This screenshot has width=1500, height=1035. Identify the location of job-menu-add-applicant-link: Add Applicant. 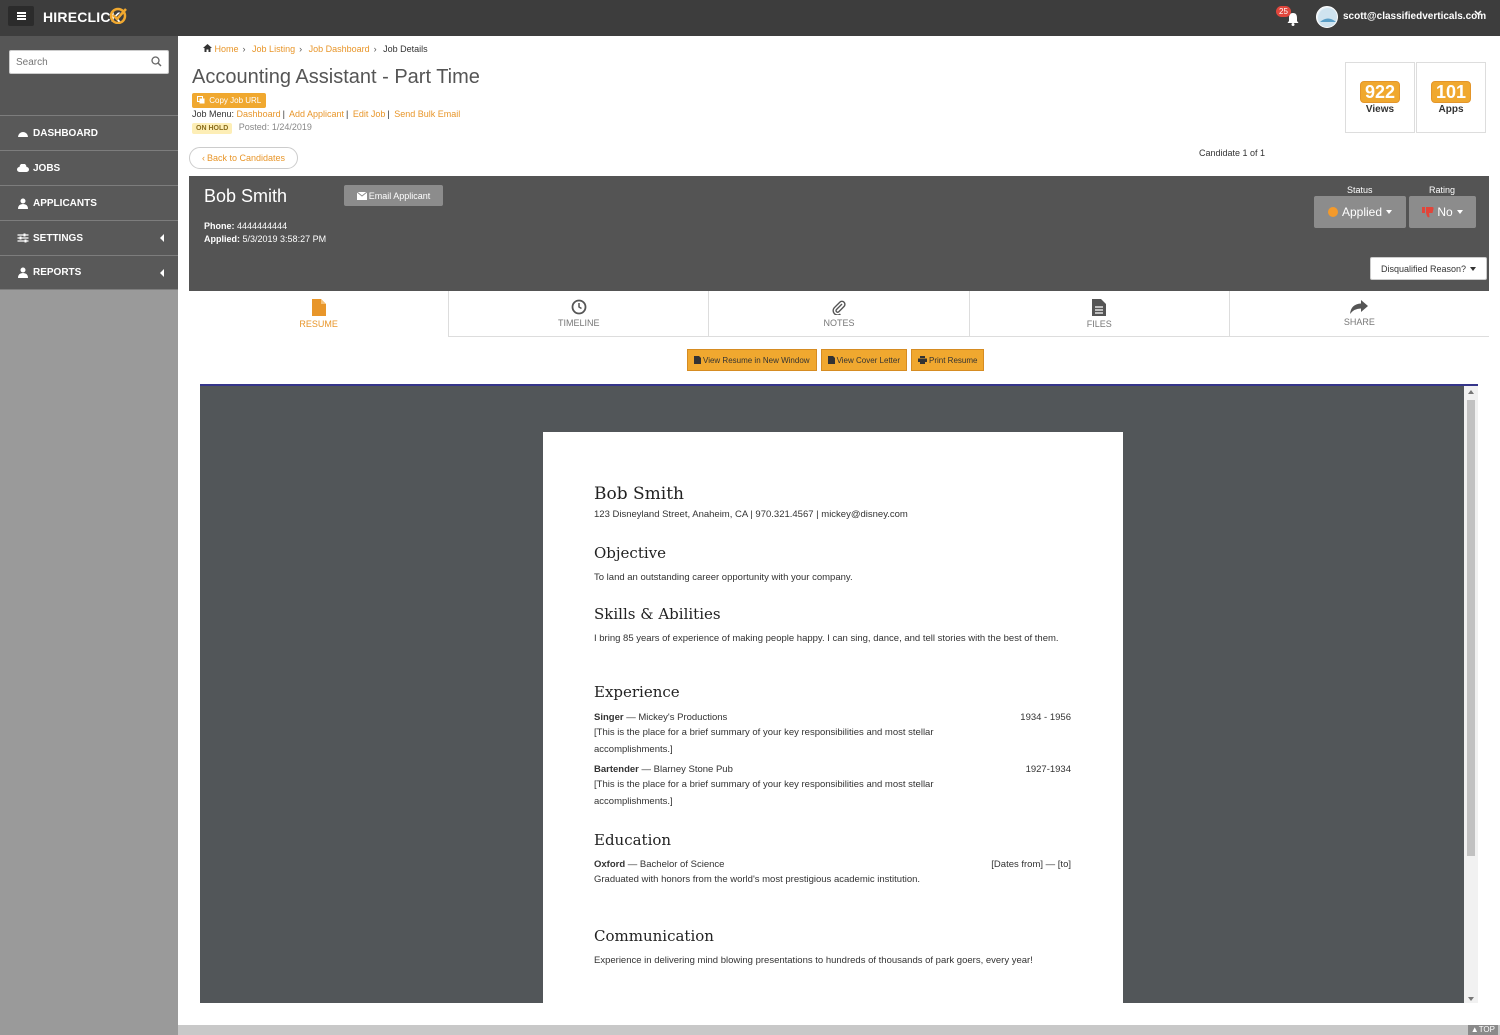
(316, 114).